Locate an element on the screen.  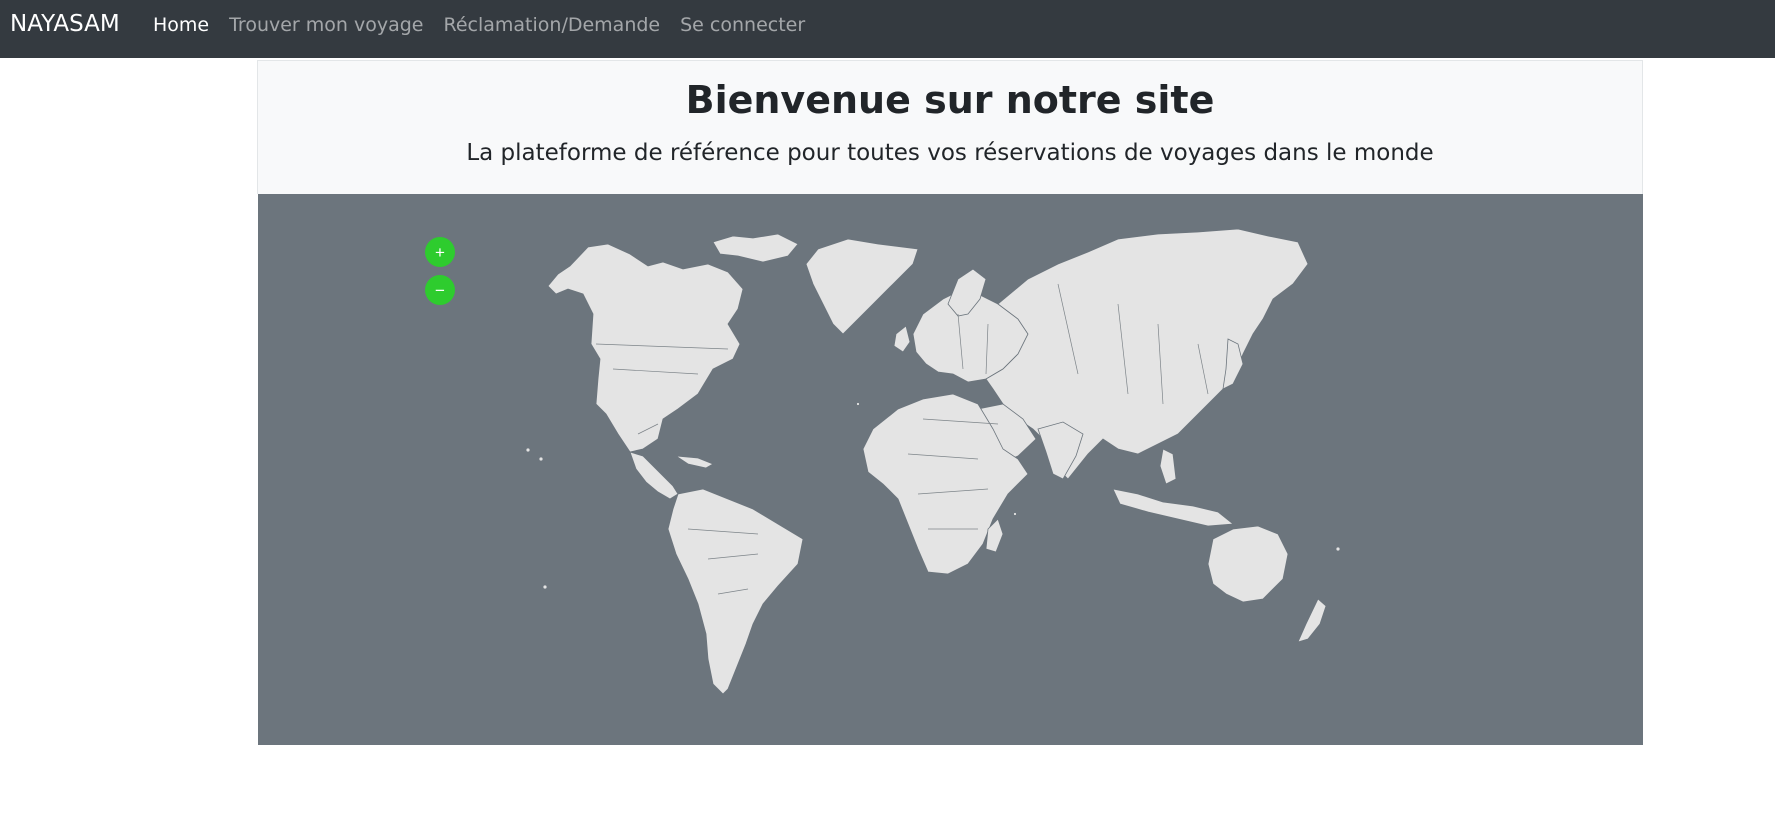
map-region-uk is located at coordinates (902, 339).